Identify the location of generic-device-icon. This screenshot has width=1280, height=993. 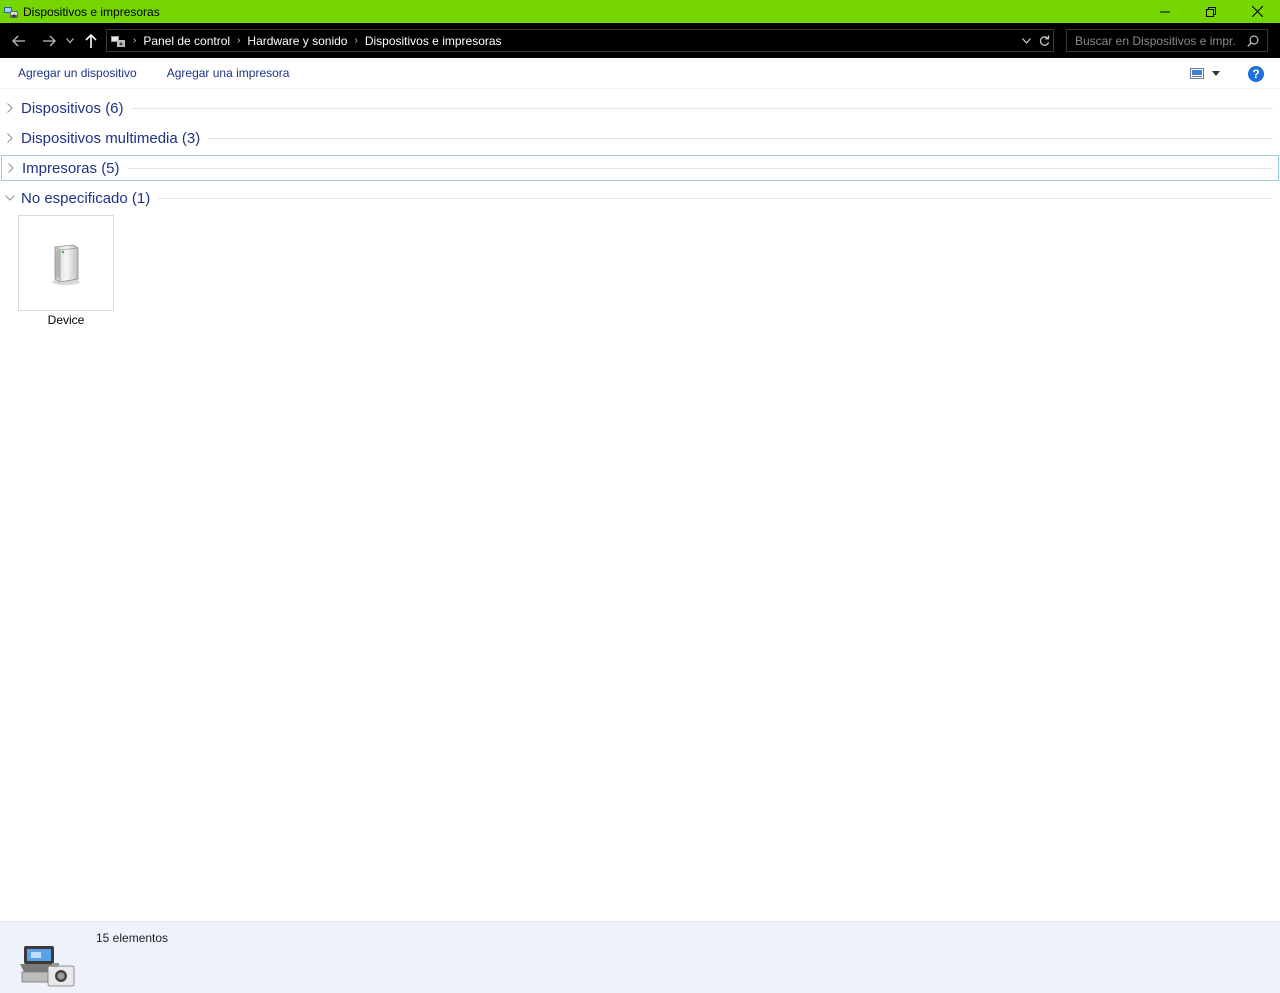
(66, 264).